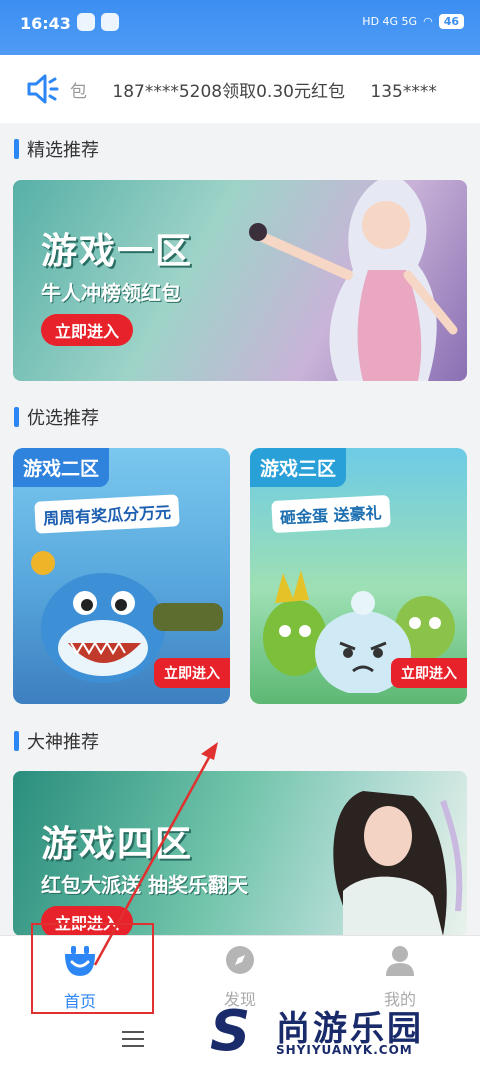  I want to click on site-watermark: S 尚游乐园 SHYIYUANYK.COM, so click(345, 1031).